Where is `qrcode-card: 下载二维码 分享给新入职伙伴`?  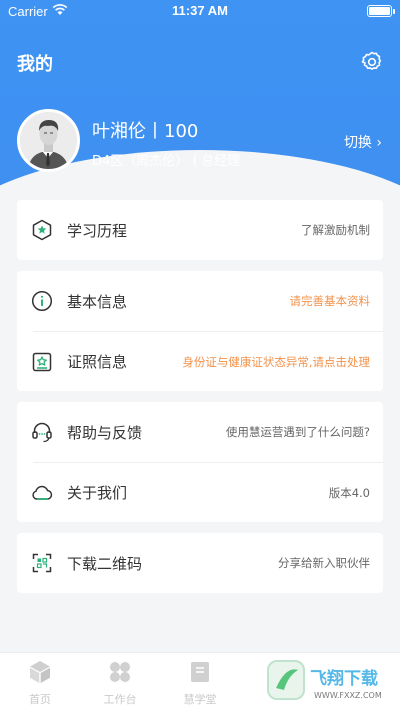 qrcode-card: 下载二维码 分享给新入职伙伴 is located at coordinates (200, 563).